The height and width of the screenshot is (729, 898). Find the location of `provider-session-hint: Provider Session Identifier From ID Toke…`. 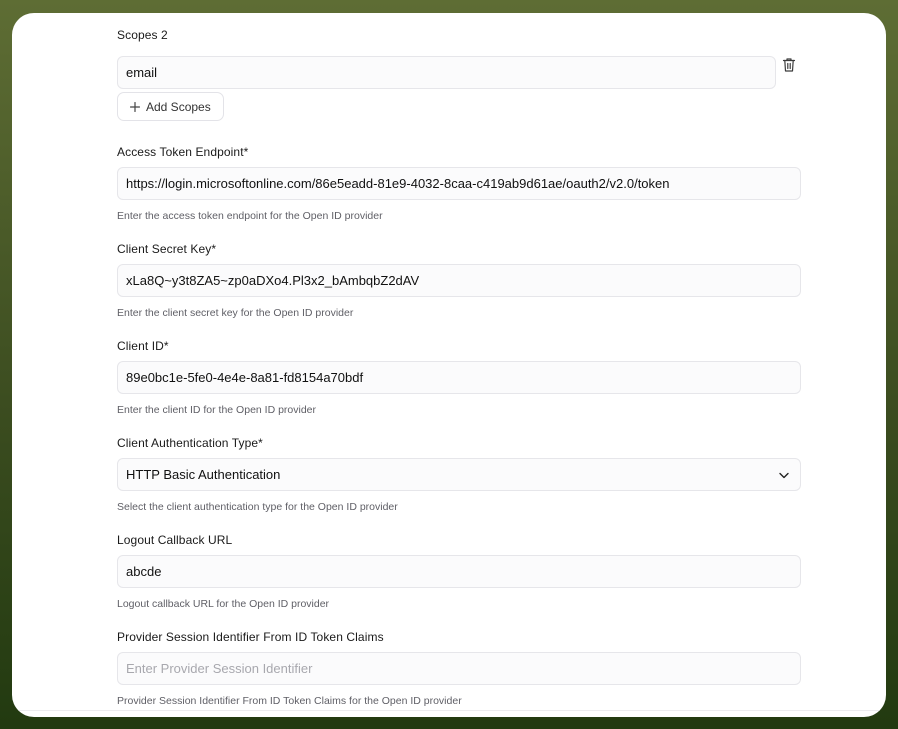

provider-session-hint: Provider Session Identifier From ID Toke… is located at coordinates (289, 701).